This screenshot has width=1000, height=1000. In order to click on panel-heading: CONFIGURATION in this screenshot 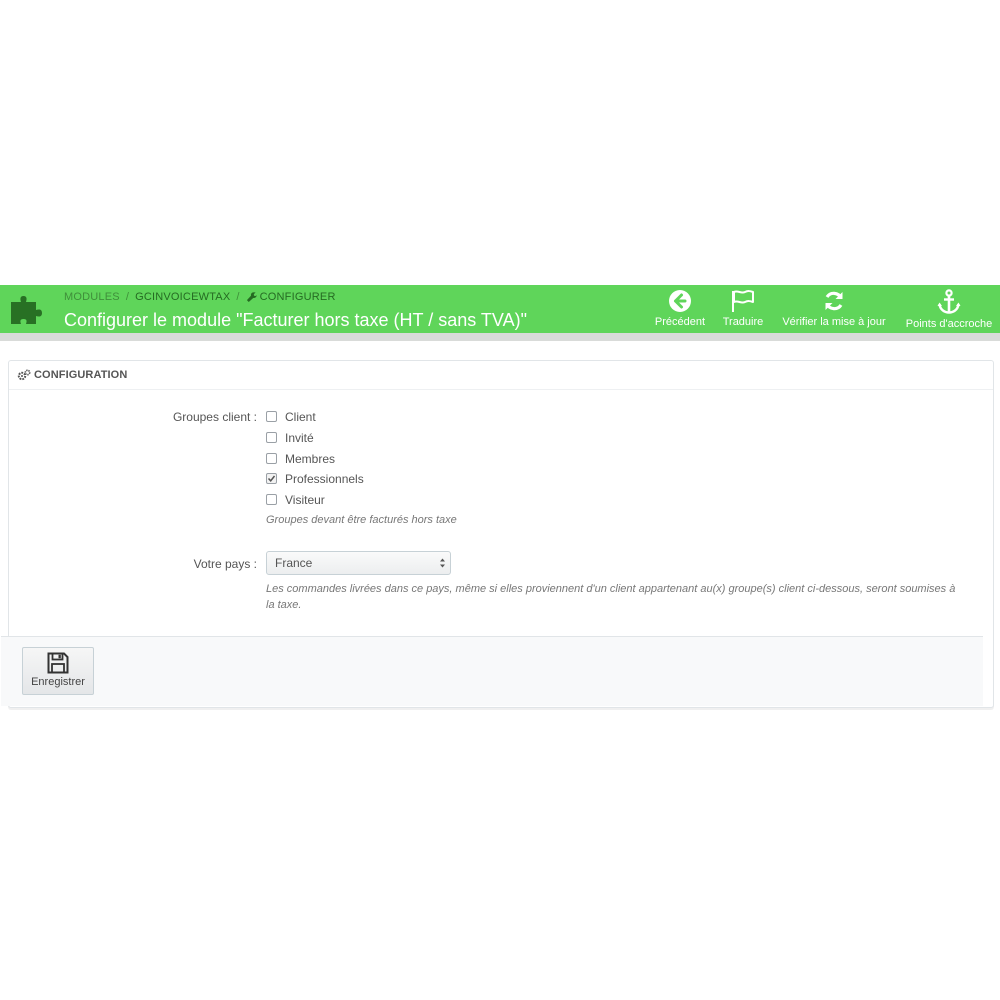, I will do `click(501, 375)`.